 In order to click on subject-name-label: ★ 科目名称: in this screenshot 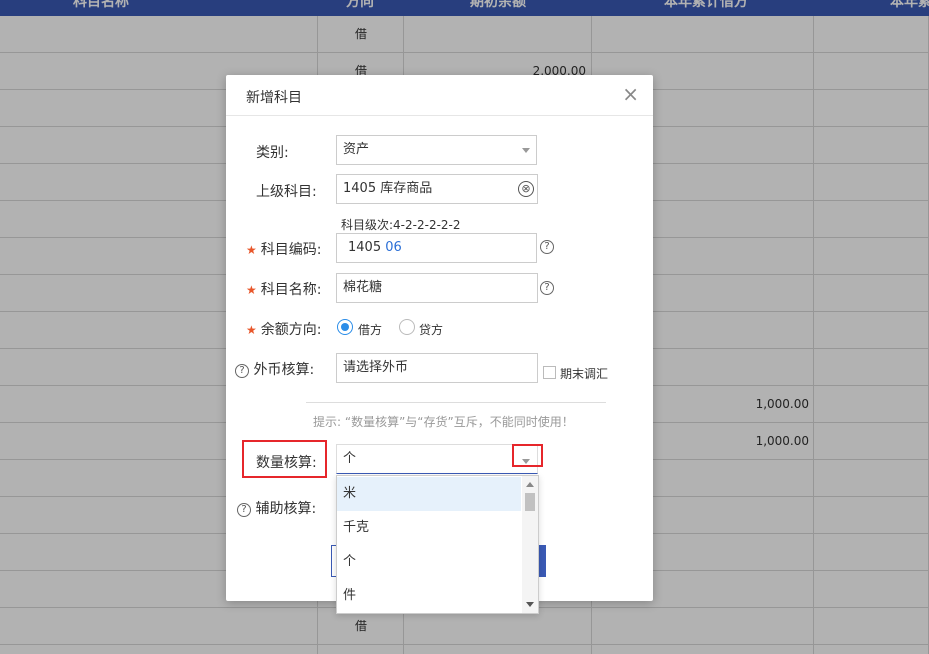, I will do `click(283, 289)`.